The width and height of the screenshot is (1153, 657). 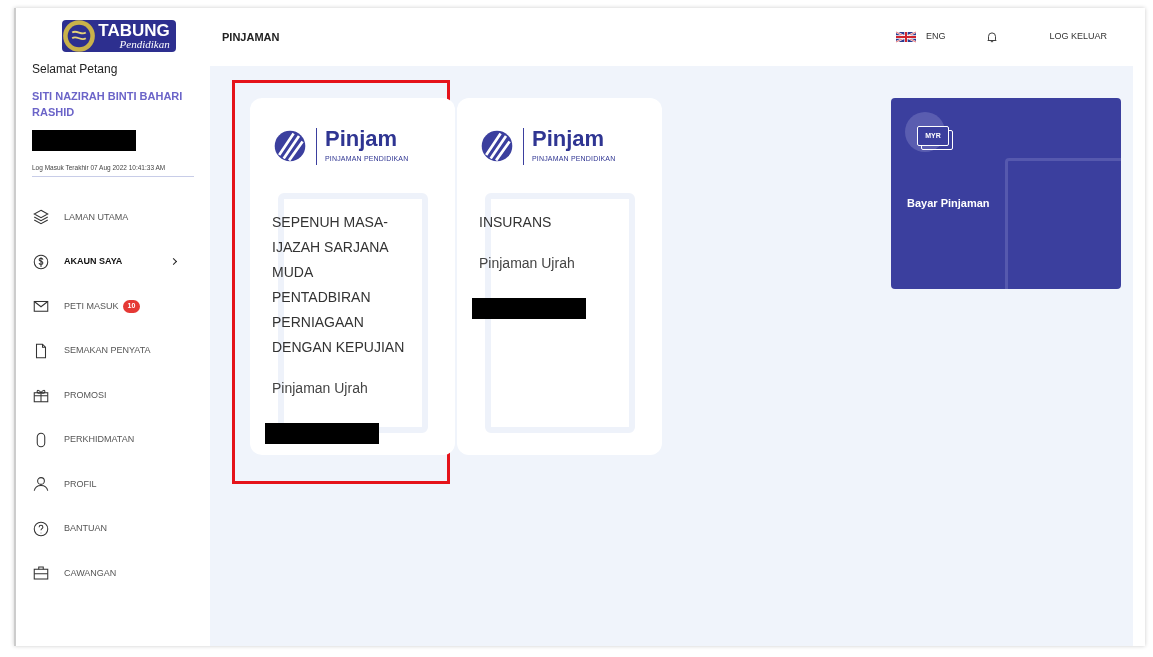 What do you see at coordinates (85, 528) in the screenshot?
I see `nav-label: BANTUAN` at bounding box center [85, 528].